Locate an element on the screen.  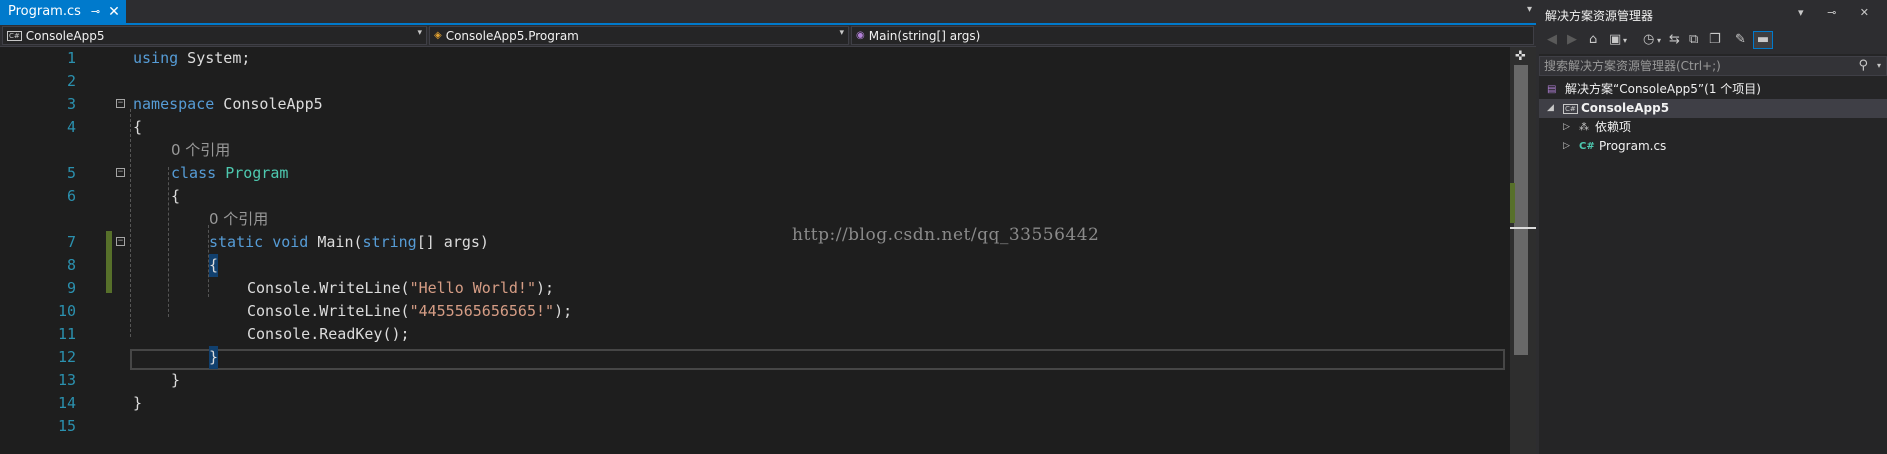
line-number: 8 is located at coordinates (71, 265).